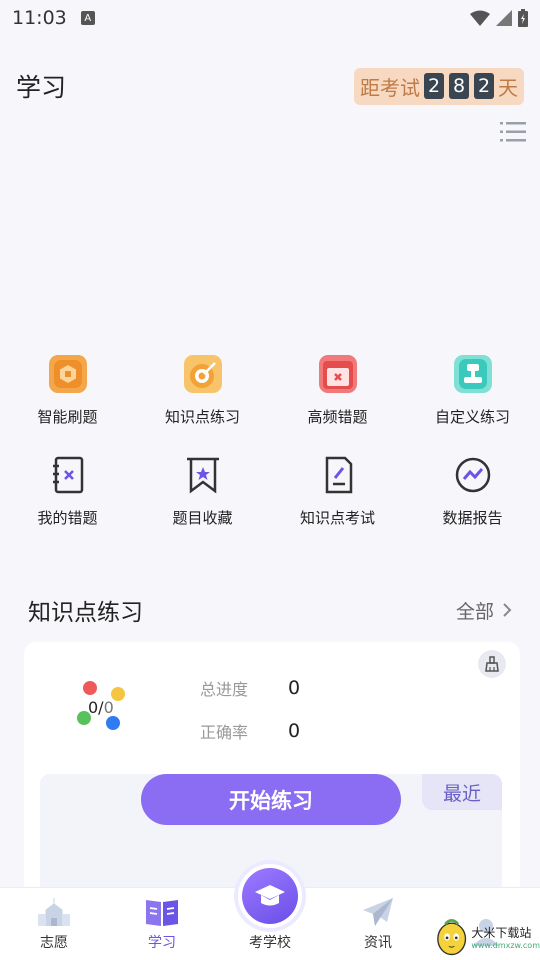 Image resolution: width=540 pixels, height=960 pixels. I want to click on grid-item-knowledge-practice: 知识点练习, so click(202, 389).